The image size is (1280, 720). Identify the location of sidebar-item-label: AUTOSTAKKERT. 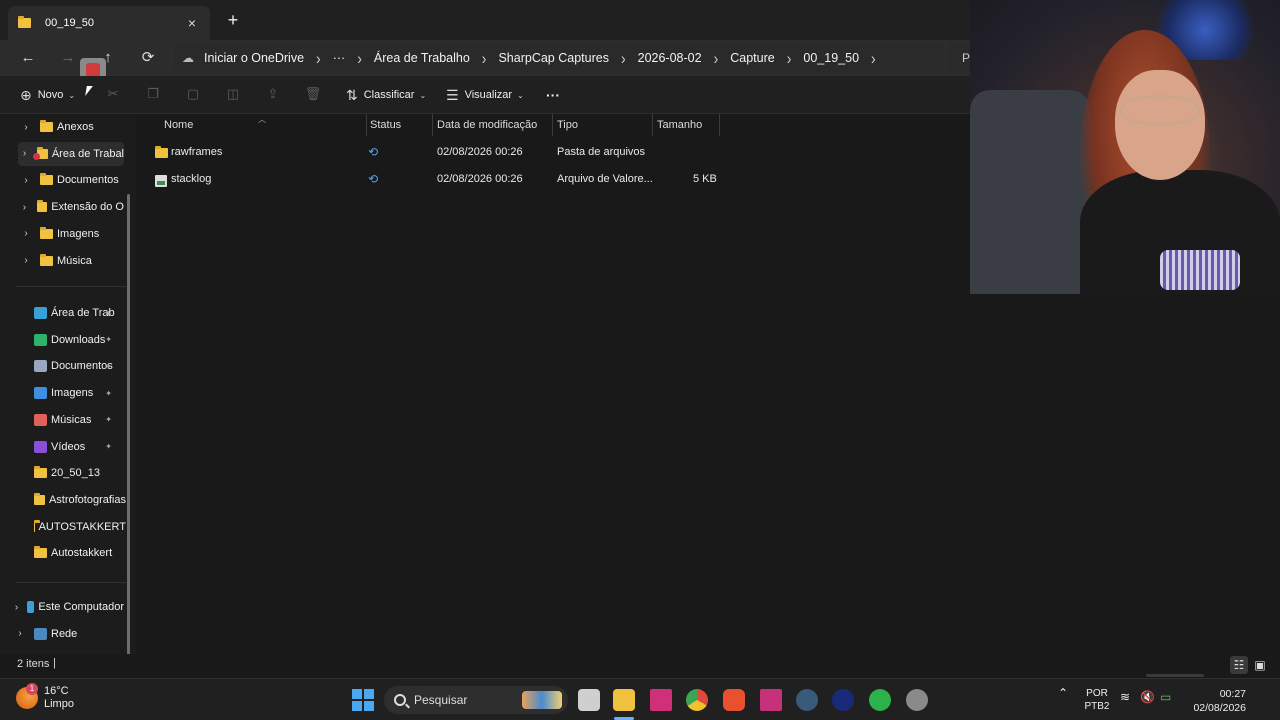
(82, 526).